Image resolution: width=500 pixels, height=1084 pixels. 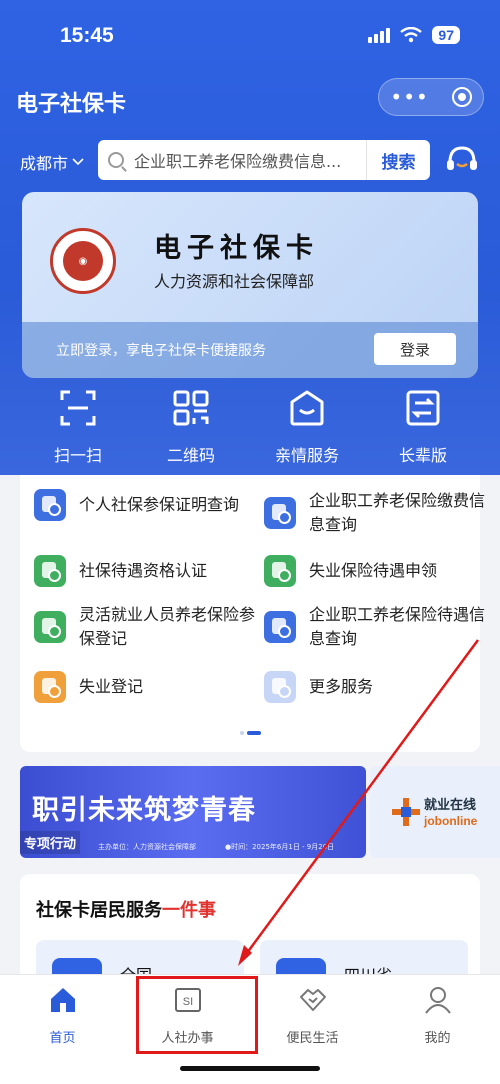 What do you see at coordinates (280, 687) in the screenshot?
I see `more-dots-icon` at bounding box center [280, 687].